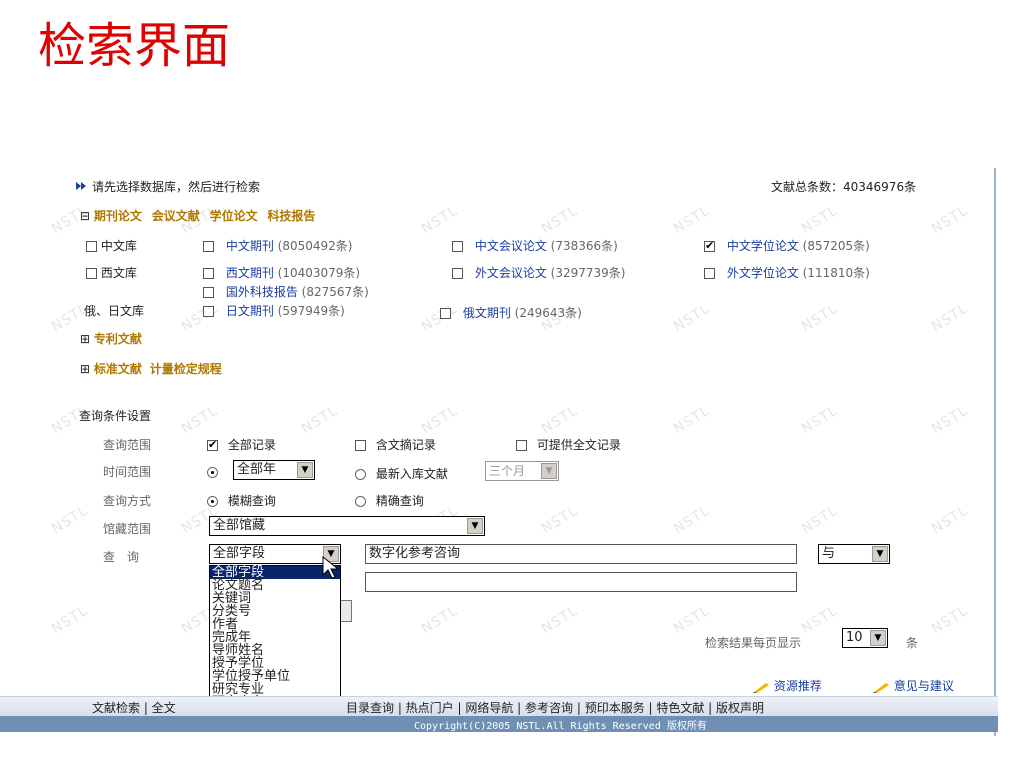  I want to click on foreign-report-link: 国外科技报告, so click(262, 292).